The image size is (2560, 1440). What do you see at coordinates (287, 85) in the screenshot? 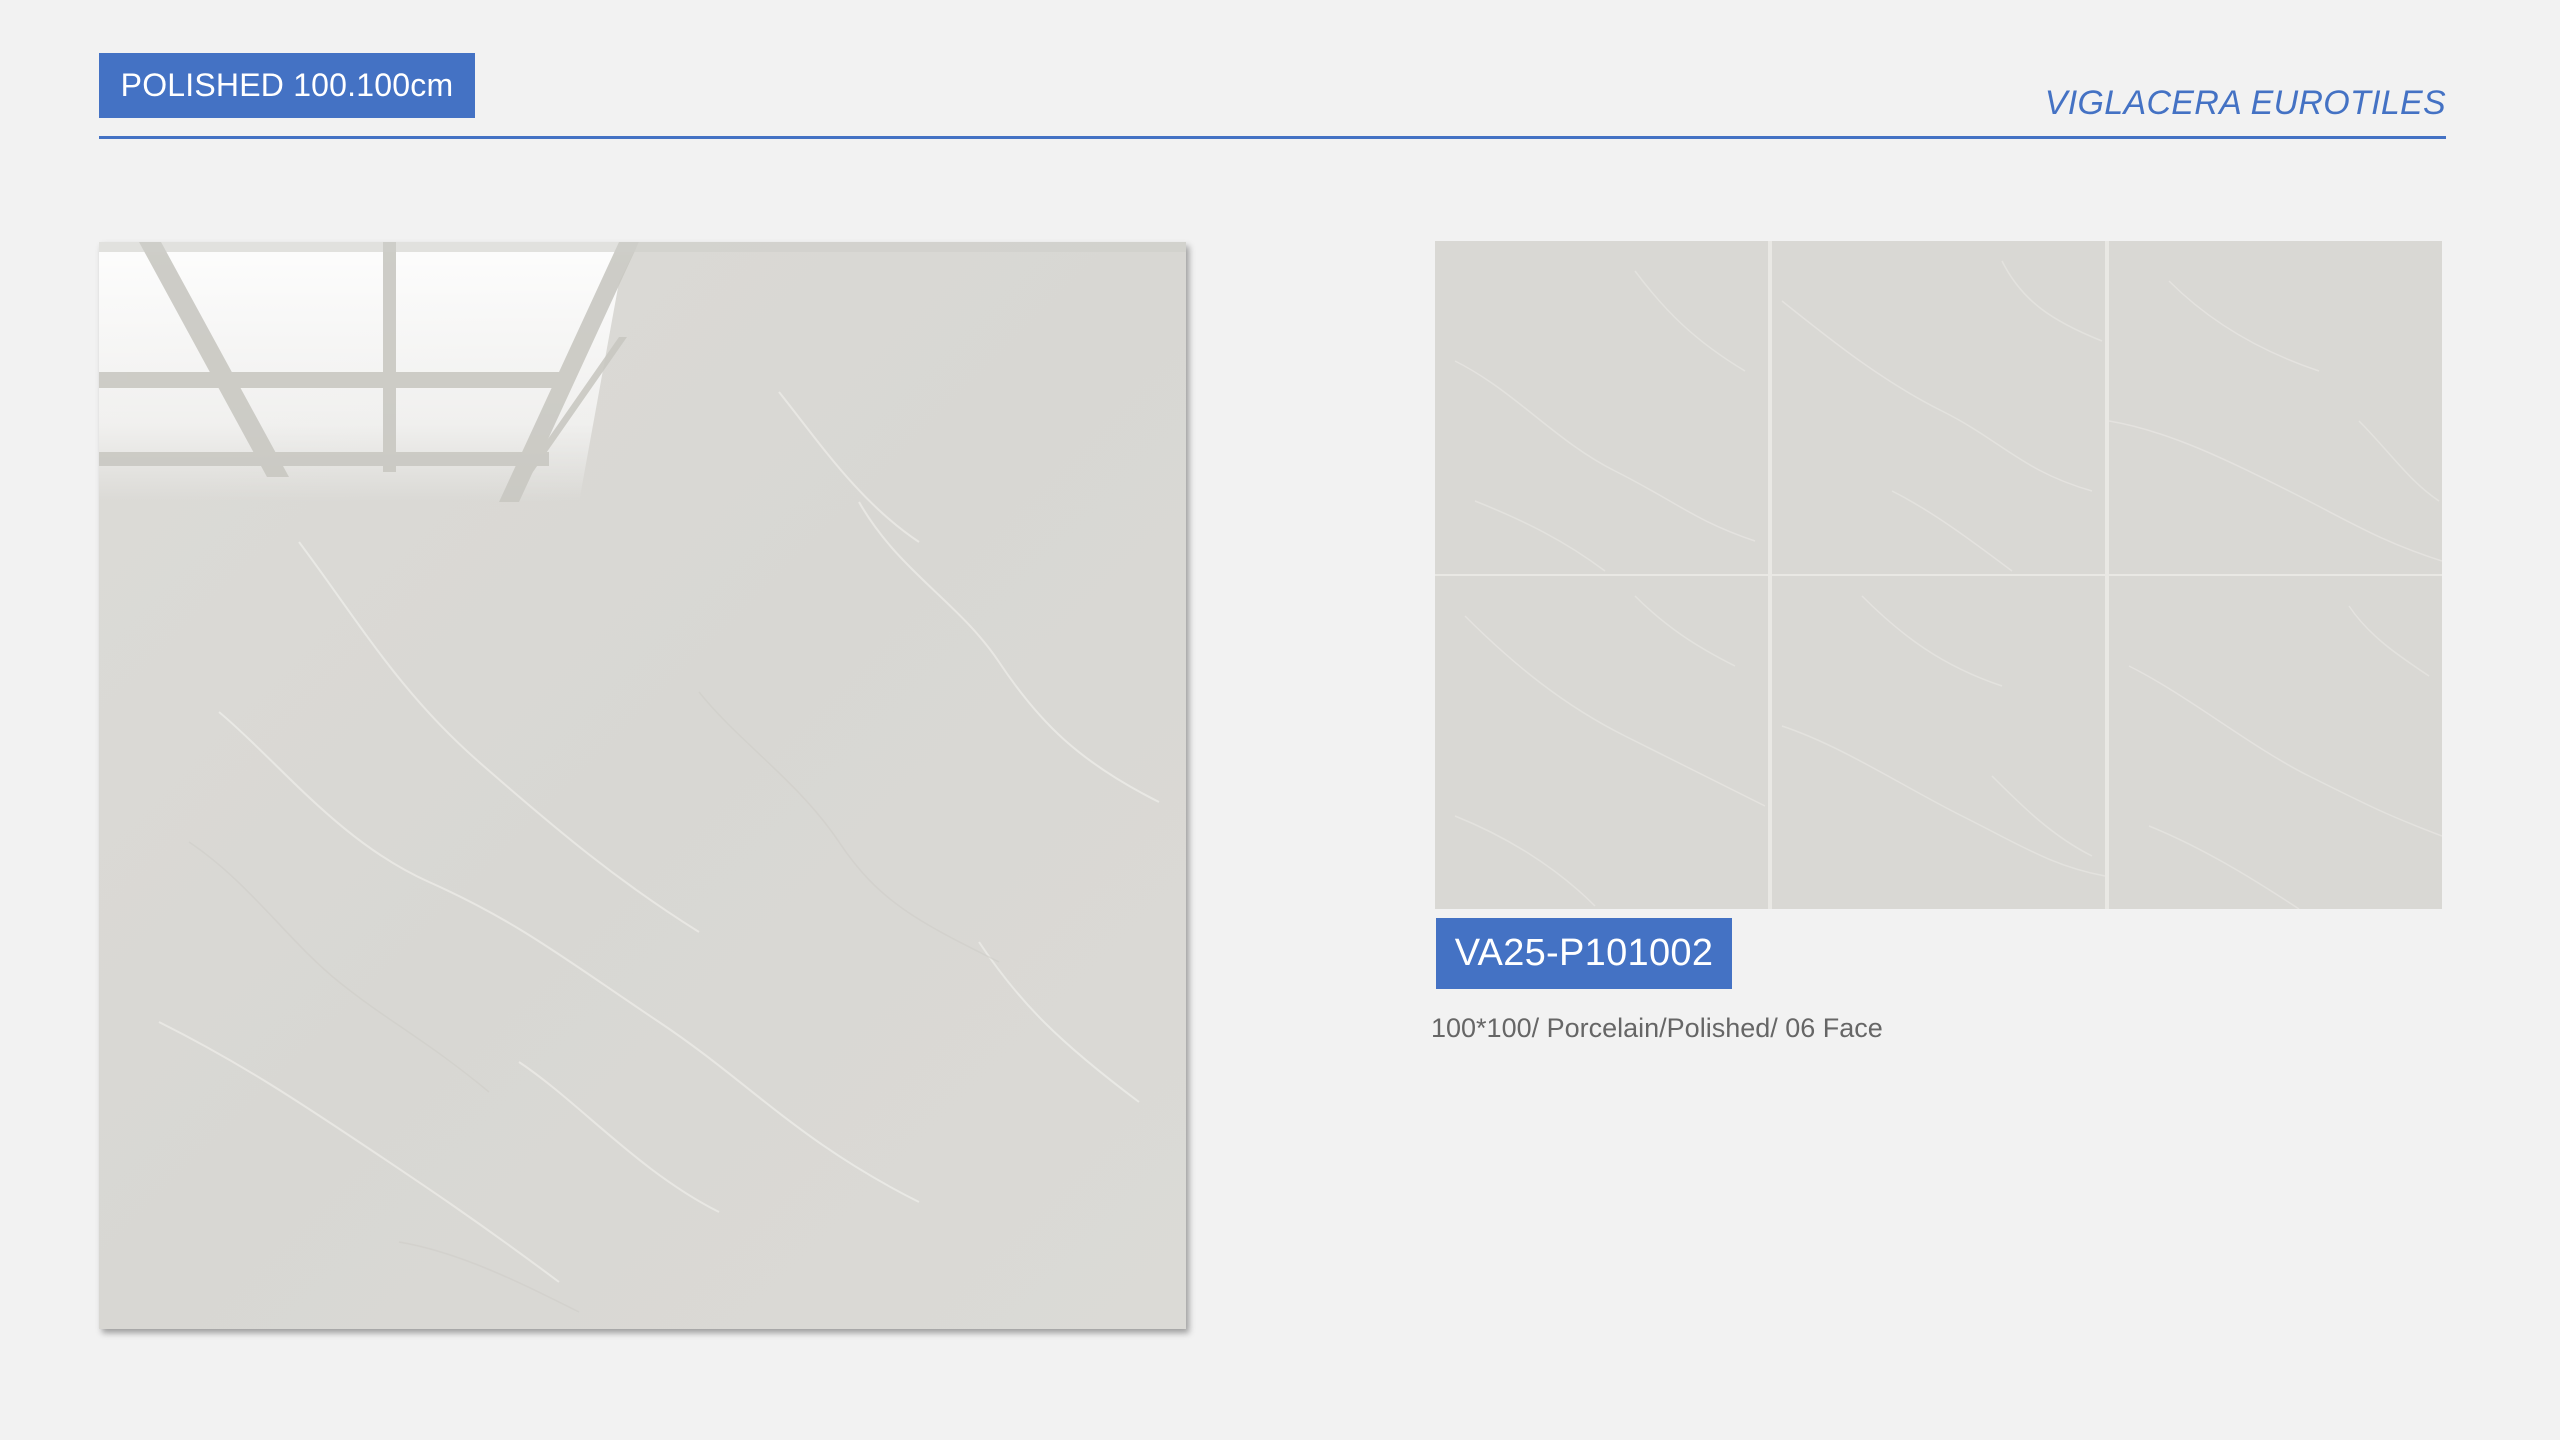
I see `title-badge: POLISHED 100.100cm` at bounding box center [287, 85].